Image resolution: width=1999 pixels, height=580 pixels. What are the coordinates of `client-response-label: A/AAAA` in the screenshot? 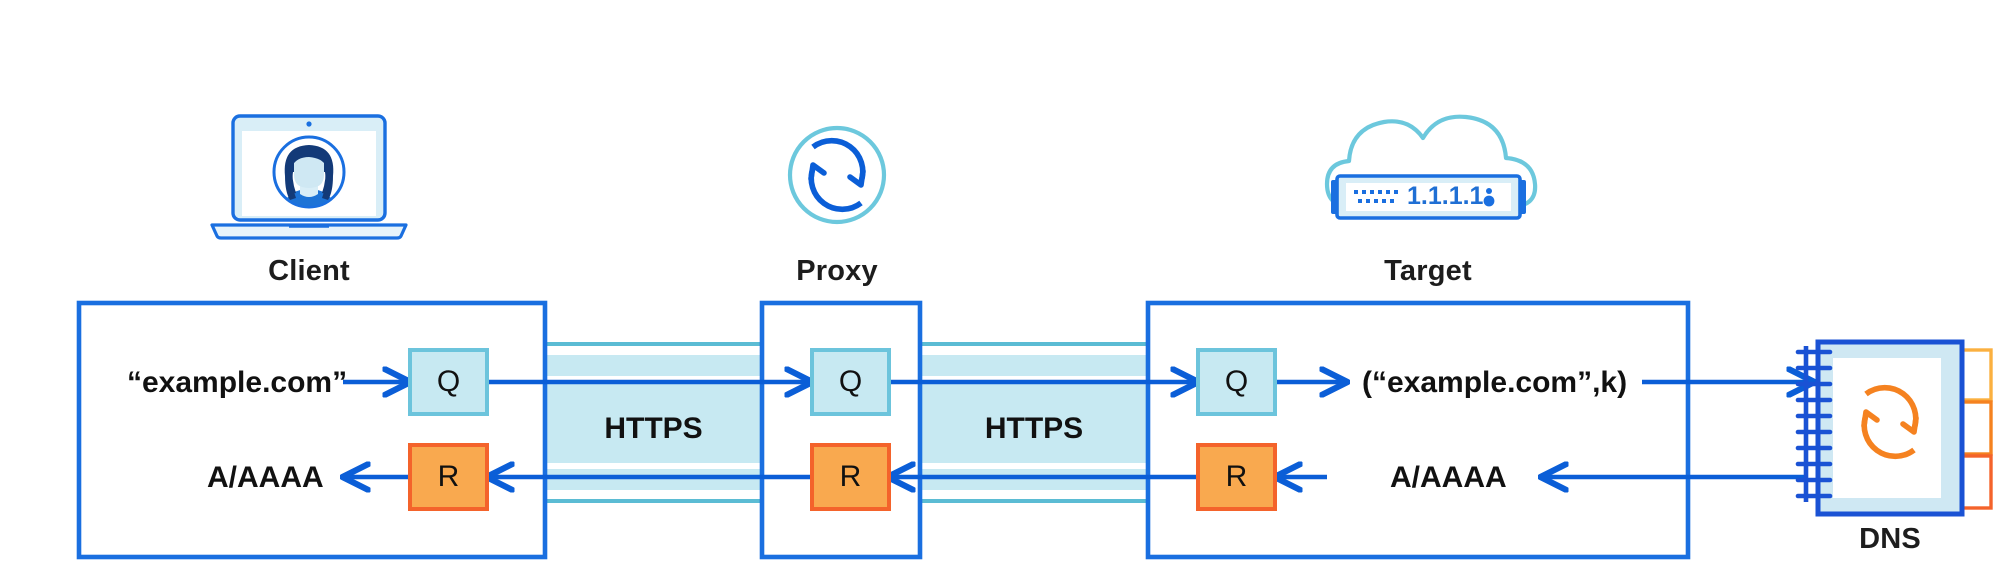 It's located at (265, 477).